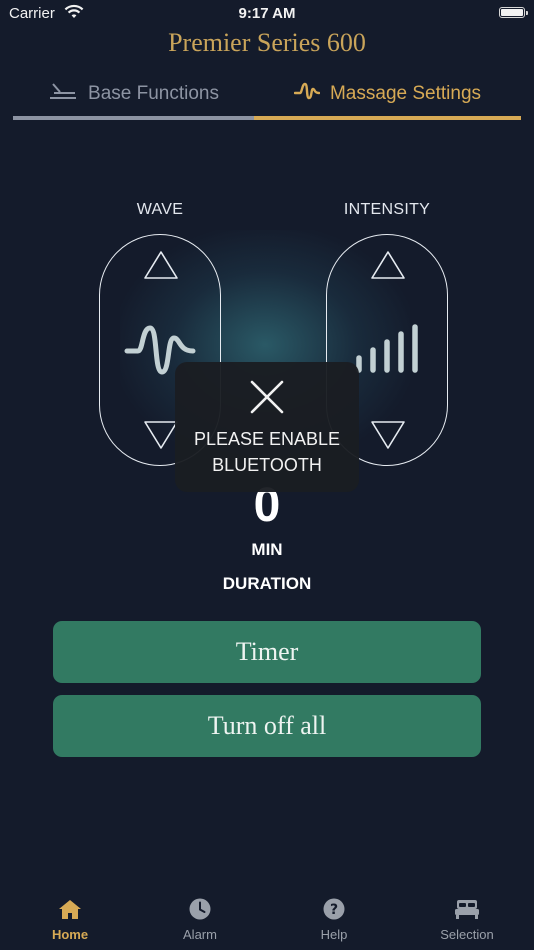 The height and width of the screenshot is (950, 534). I want to click on bed-recline-icon, so click(63, 94).